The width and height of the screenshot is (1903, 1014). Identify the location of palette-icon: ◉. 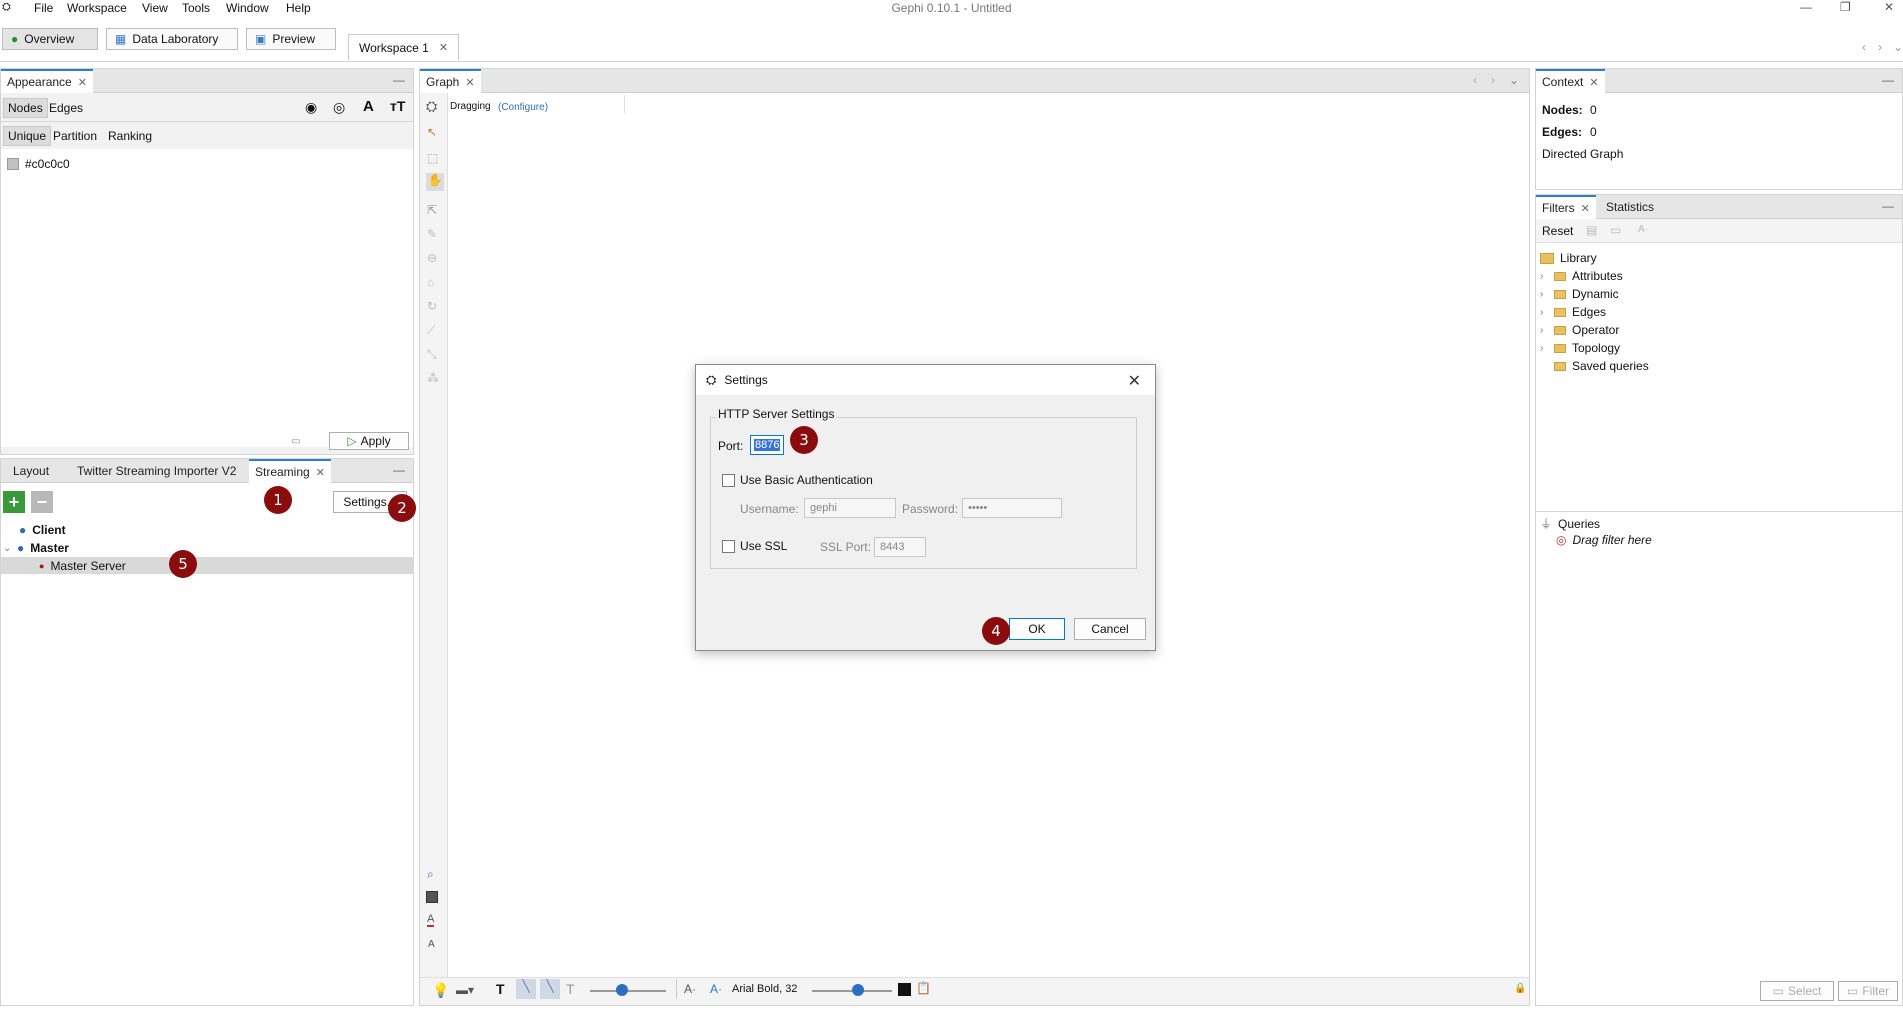
(311, 107).